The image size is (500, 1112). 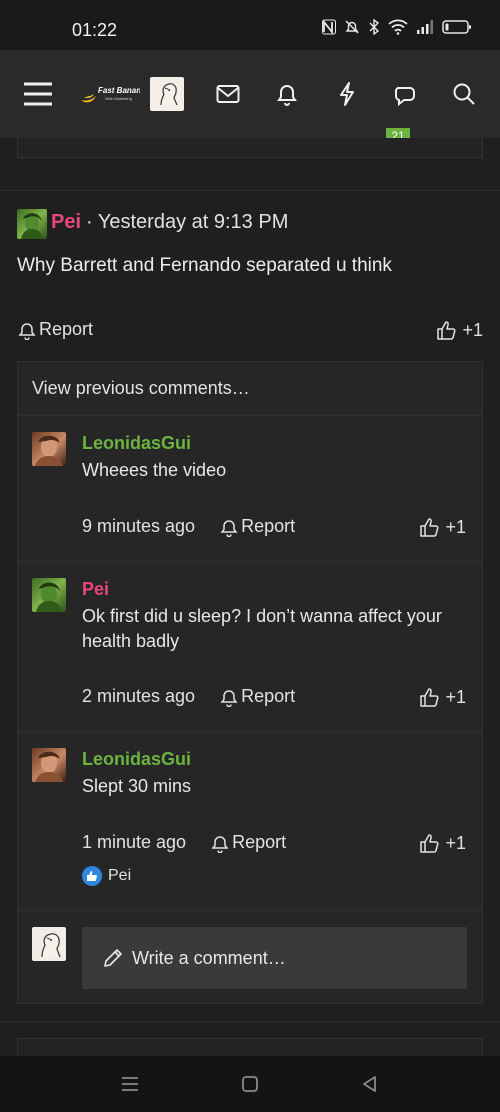 I want to click on post-time-text: Yesterday at 9:13 PM, so click(x=193, y=222).